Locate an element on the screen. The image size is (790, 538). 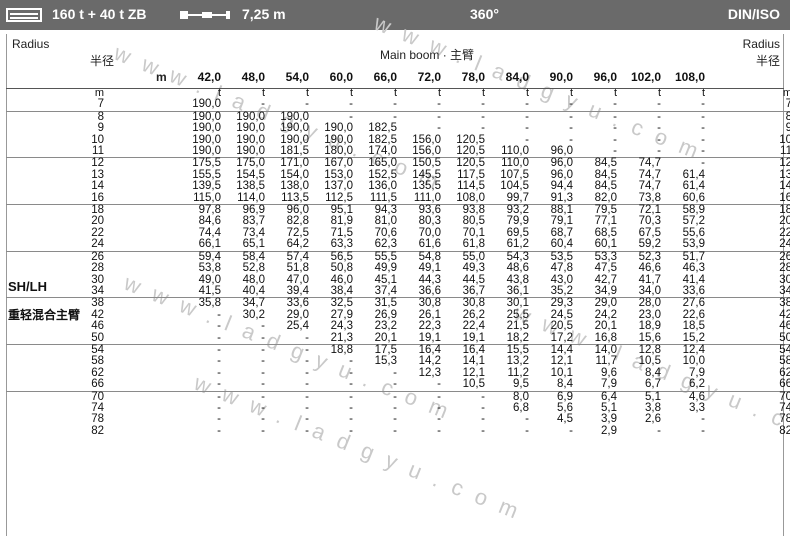
capacity-cell: 47,8 is located at coordinates (561, 268).